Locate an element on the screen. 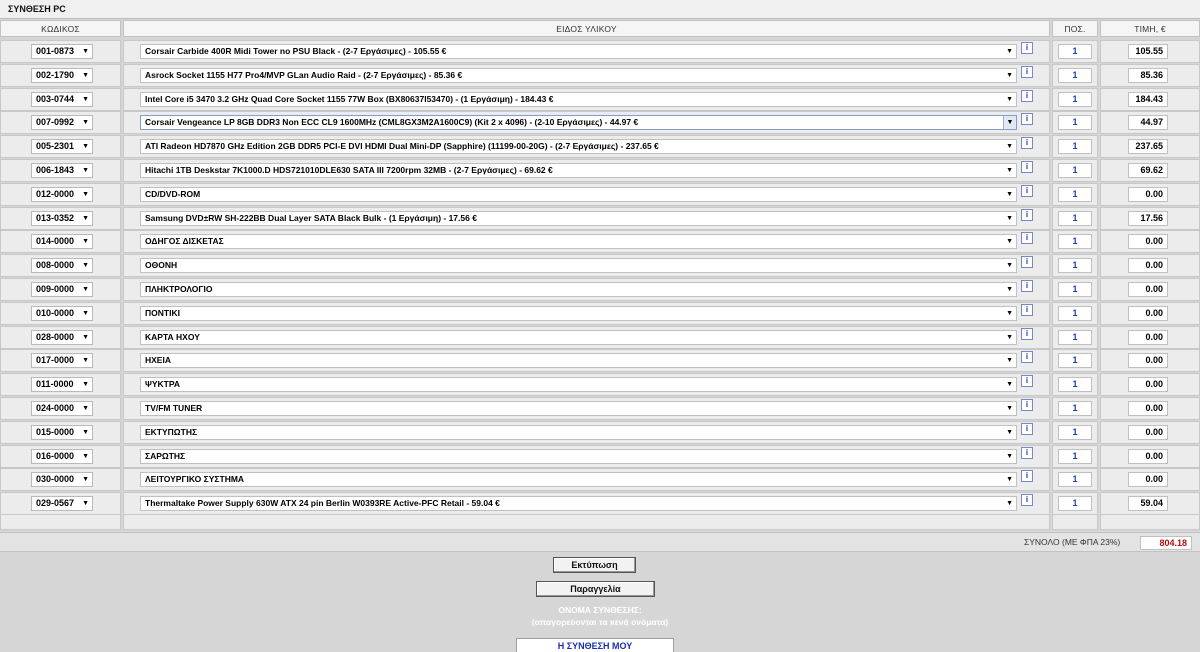 The image size is (1200, 652). item-select: TV/FM TUNER ▼ is located at coordinates (578, 408).